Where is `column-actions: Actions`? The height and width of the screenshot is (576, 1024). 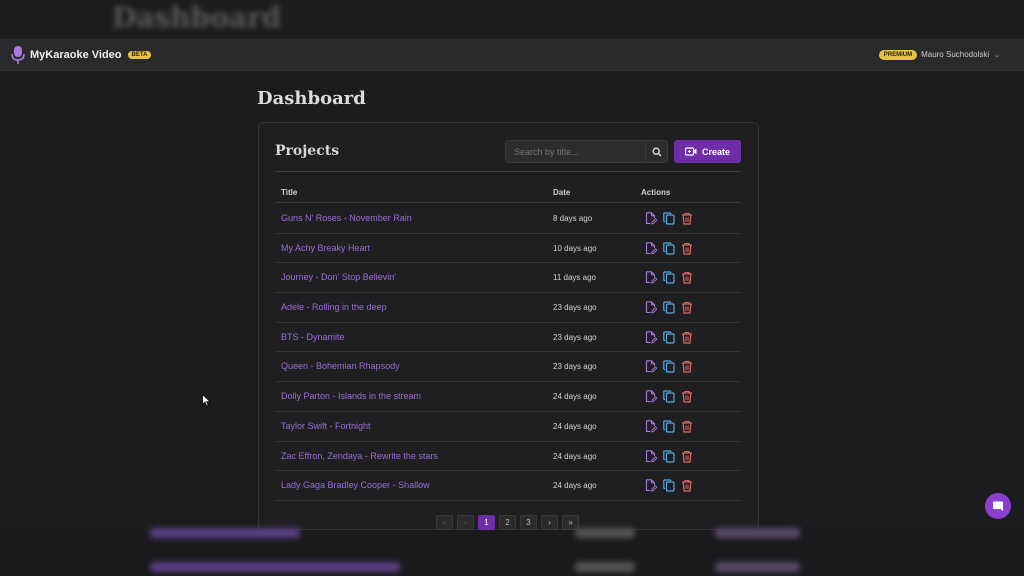 column-actions: Actions is located at coordinates (656, 192).